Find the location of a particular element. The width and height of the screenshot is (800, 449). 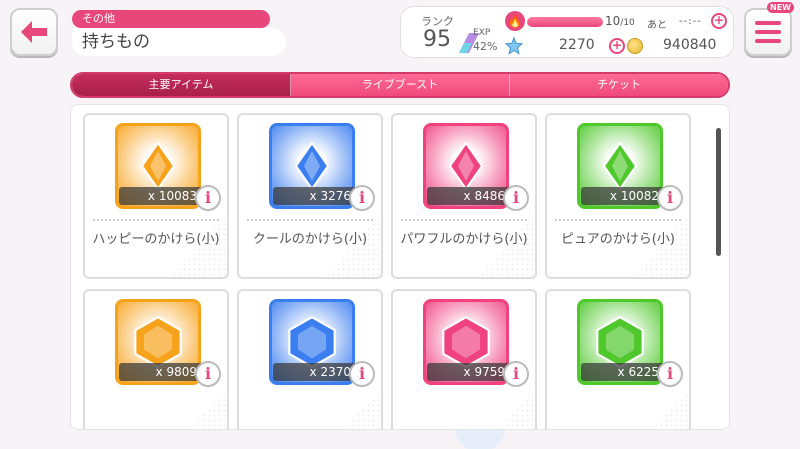

item-card: x 10082 i ピュアのかけら(小) is located at coordinates (618, 196).